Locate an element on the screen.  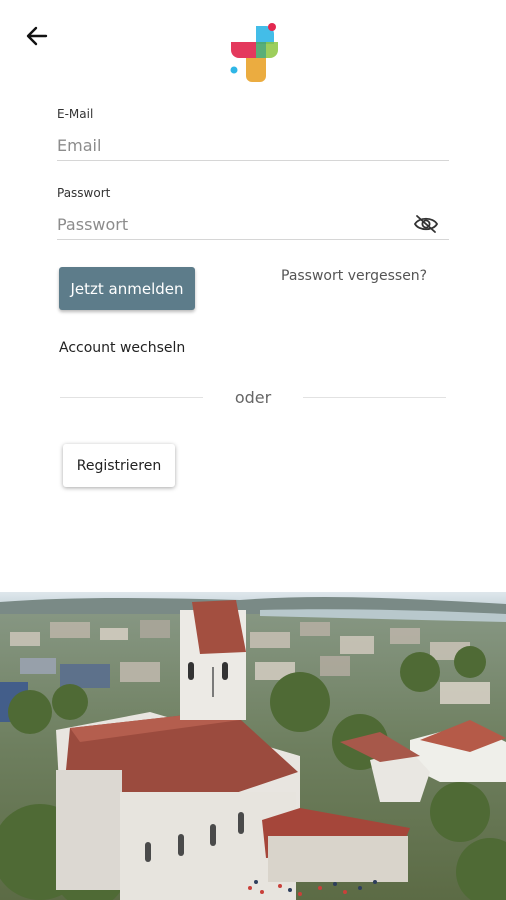
register-button: Registrieren is located at coordinates (119, 465).